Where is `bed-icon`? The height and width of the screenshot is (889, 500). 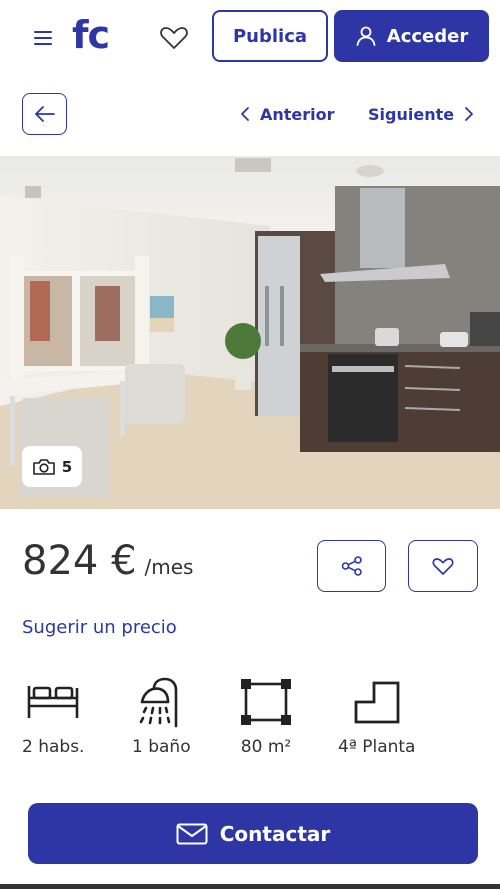 bed-icon is located at coordinates (53, 702).